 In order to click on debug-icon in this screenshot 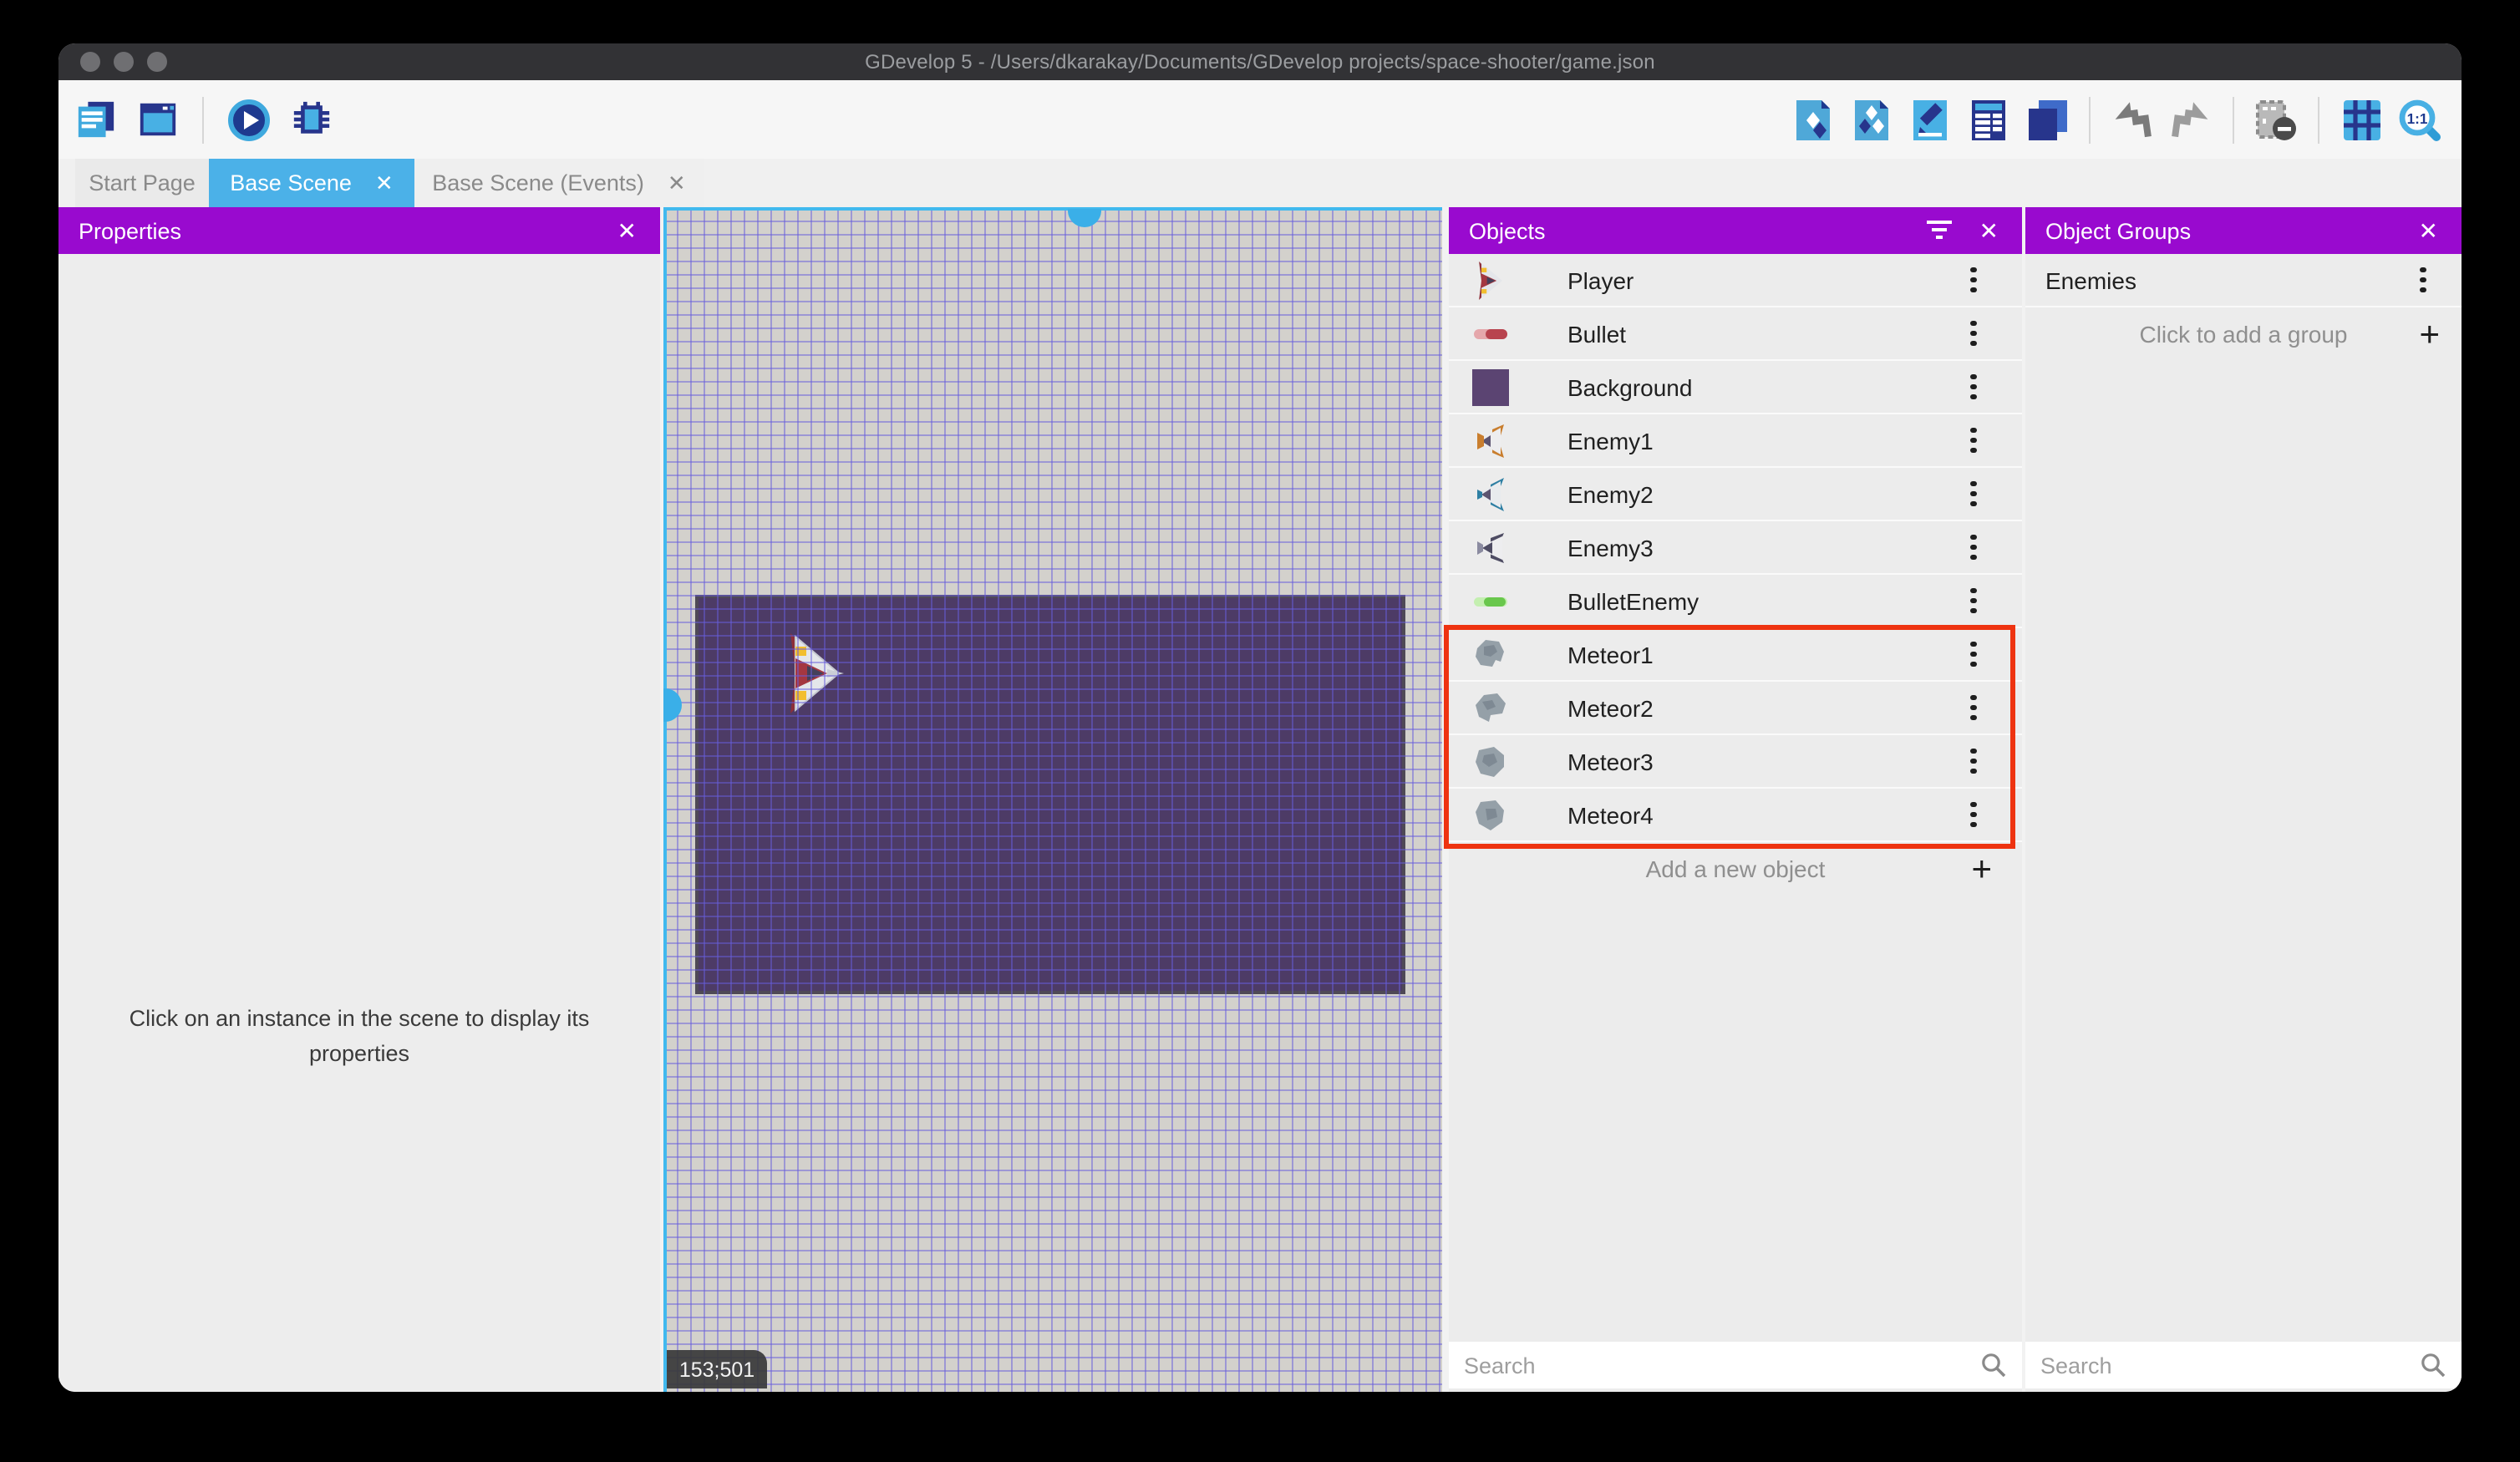, I will do `click(311, 119)`.